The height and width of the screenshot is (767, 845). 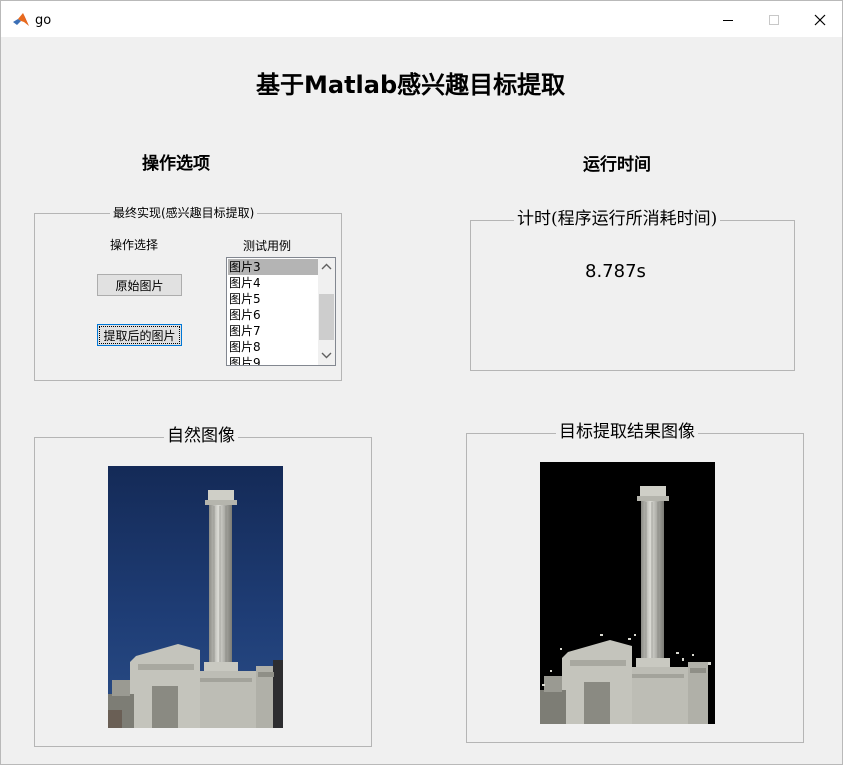 I want to click on minimize-button, so click(x=728, y=20).